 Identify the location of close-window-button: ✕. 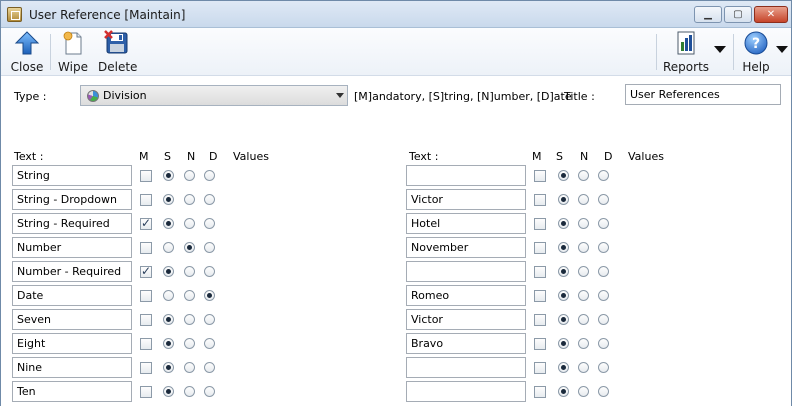
(771, 14).